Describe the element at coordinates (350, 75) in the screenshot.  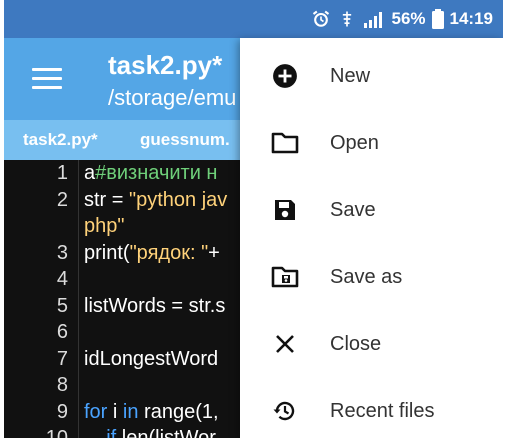
I see `menu-item-label: New` at that location.